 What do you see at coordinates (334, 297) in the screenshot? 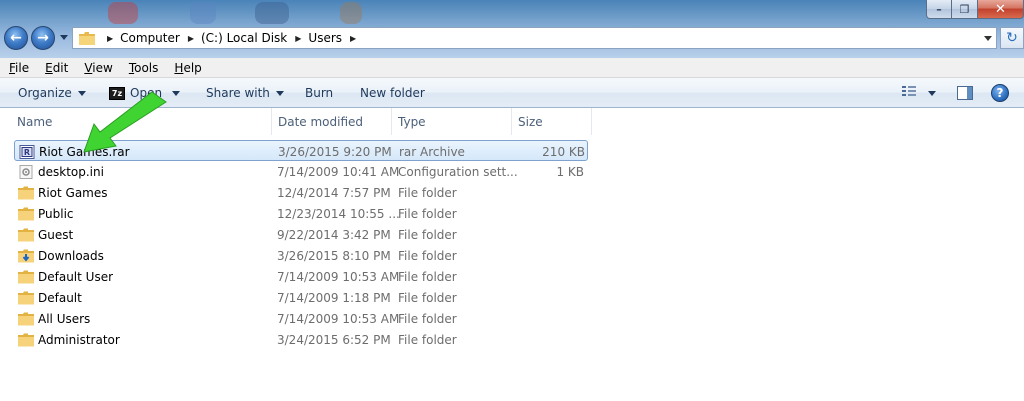
I see `file-date-modified: 7/14/2009 1:18 PM` at bounding box center [334, 297].